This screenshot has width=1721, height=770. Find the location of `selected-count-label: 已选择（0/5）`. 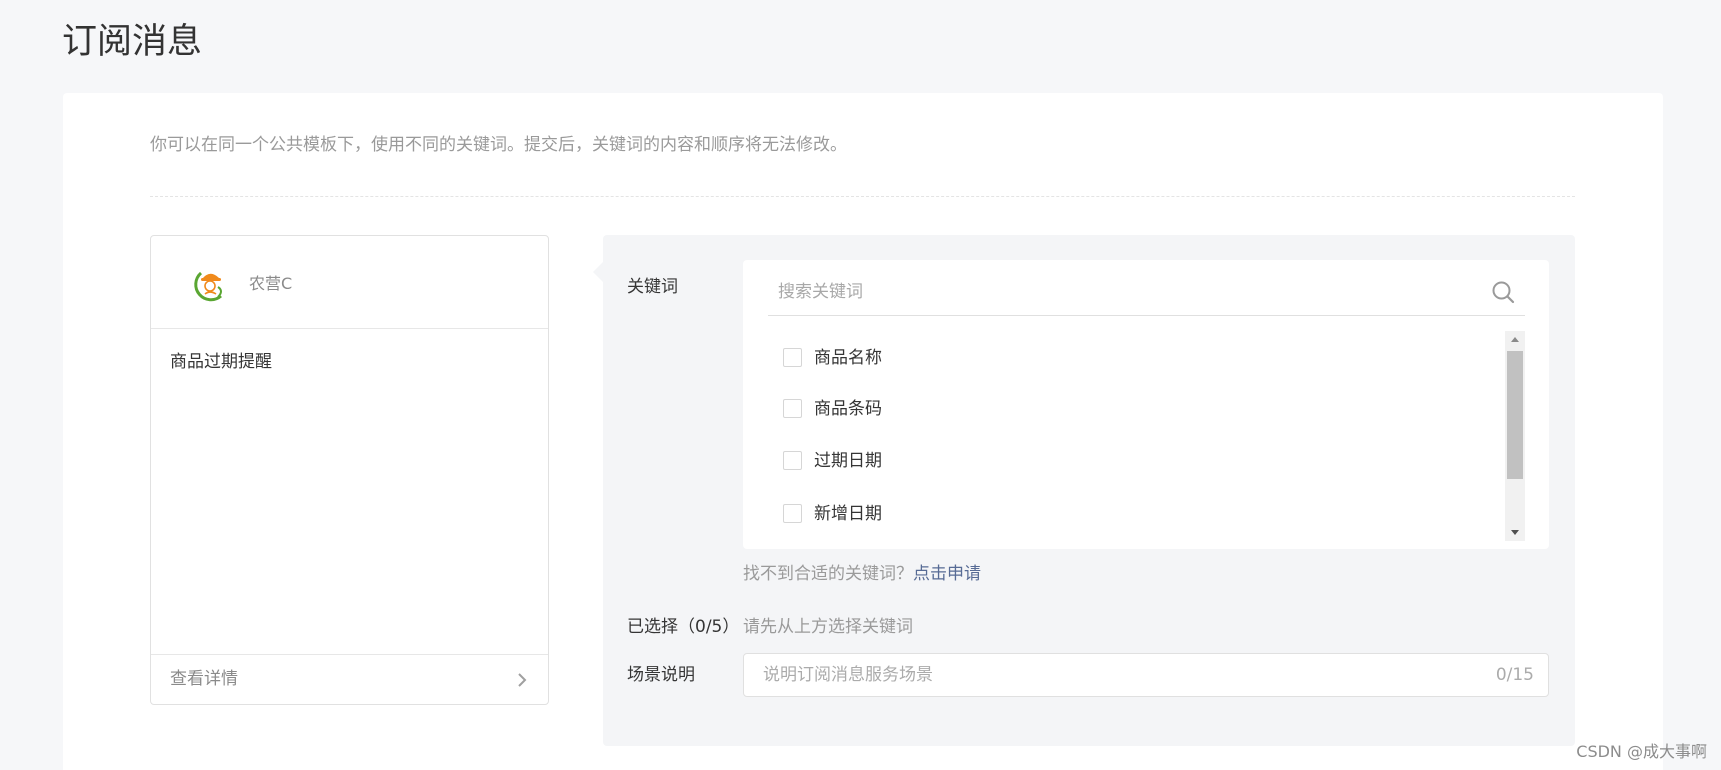

selected-count-label: 已选择（0/5） is located at coordinates (683, 627).